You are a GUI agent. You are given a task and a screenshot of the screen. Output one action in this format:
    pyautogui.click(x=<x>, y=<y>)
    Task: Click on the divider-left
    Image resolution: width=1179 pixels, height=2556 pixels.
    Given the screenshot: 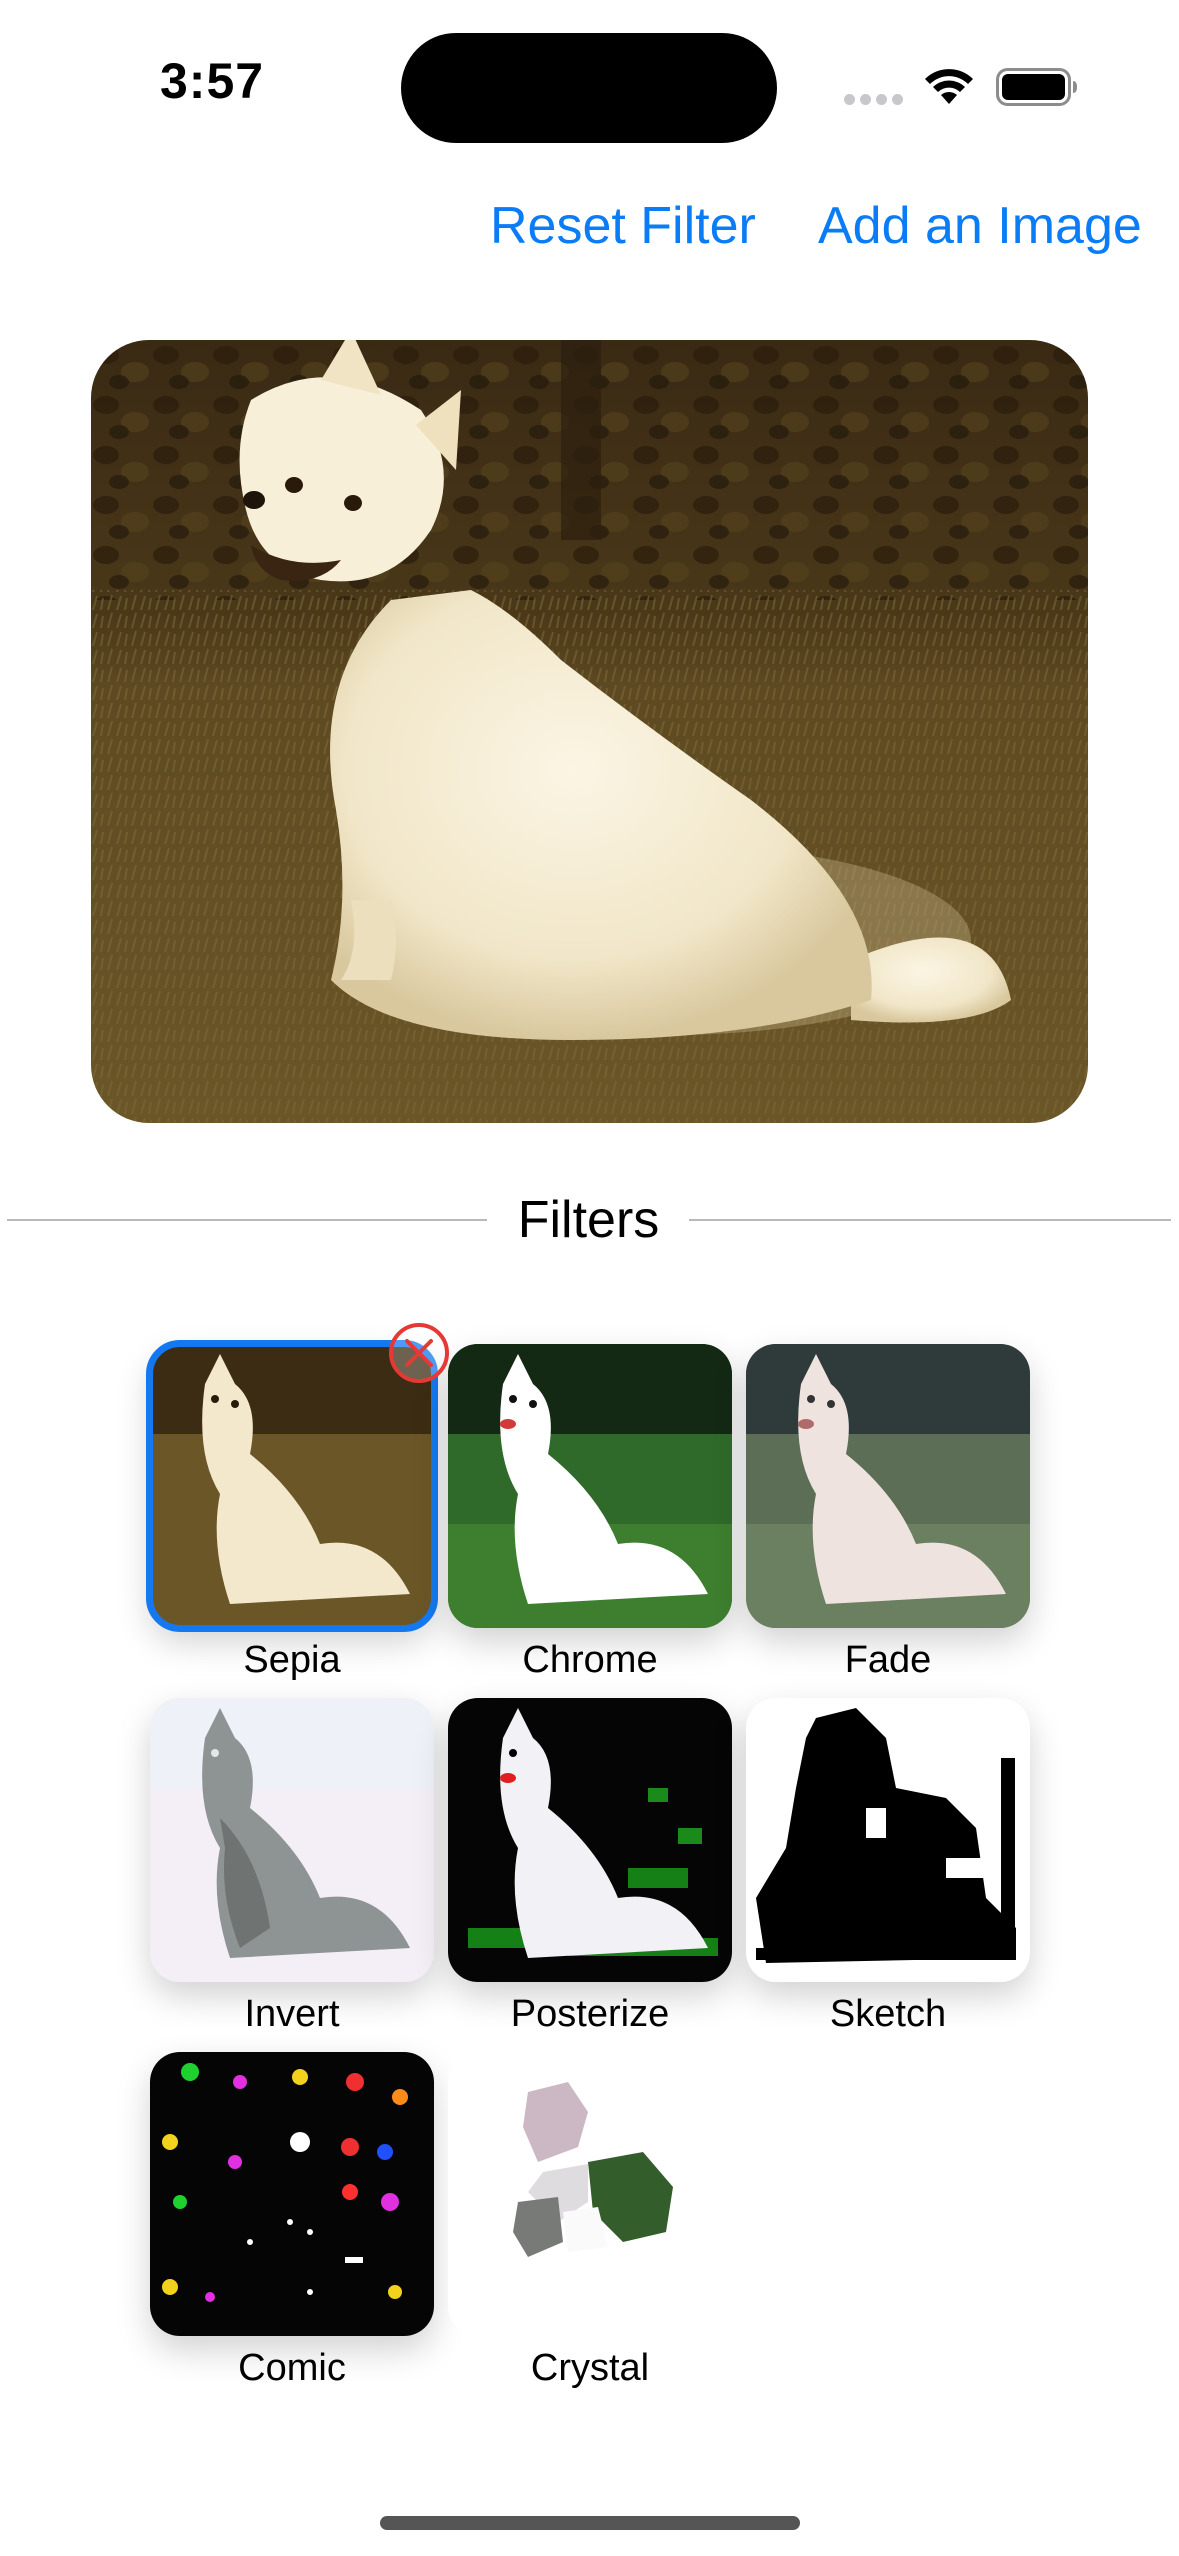 What is the action you would take?
    pyautogui.click(x=247, y=1220)
    